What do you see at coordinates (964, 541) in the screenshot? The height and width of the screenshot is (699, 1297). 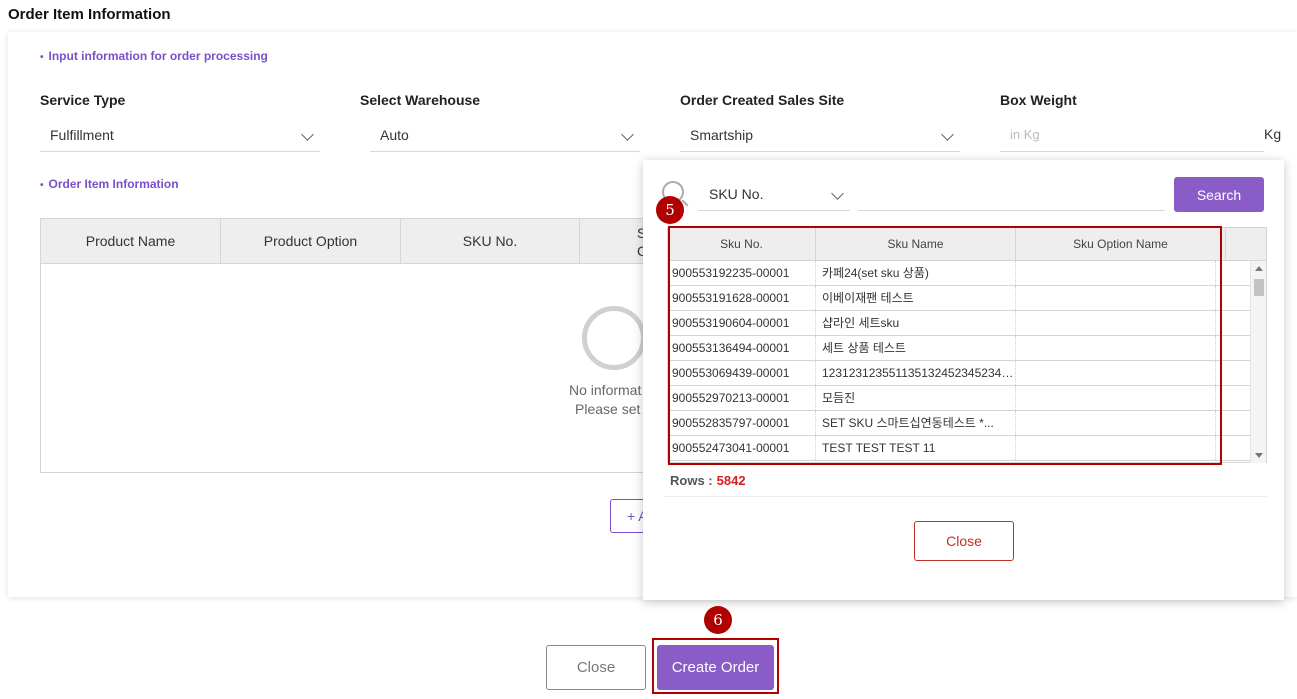 I see `popup-close-button: Close` at bounding box center [964, 541].